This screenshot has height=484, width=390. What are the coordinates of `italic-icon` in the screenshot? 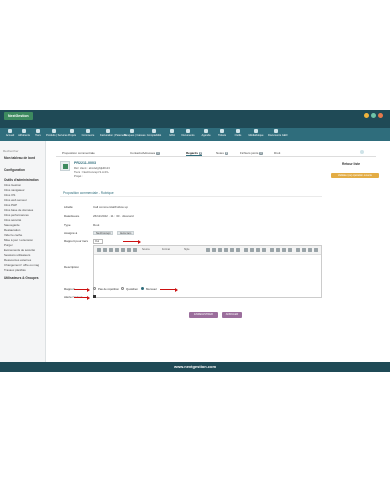 It's located at (214, 250).